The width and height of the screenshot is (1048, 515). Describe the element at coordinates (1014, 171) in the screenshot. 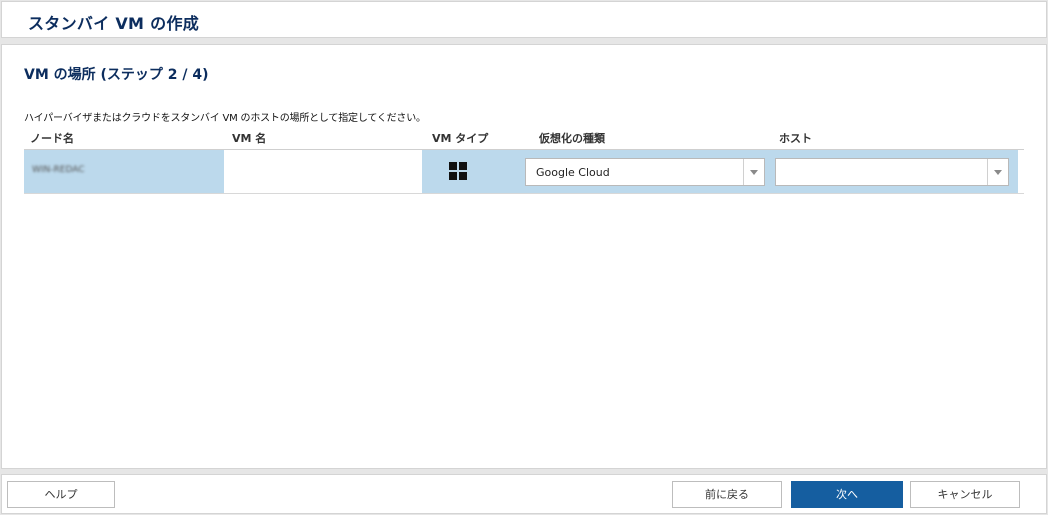

I see `row-edge-strip` at that location.